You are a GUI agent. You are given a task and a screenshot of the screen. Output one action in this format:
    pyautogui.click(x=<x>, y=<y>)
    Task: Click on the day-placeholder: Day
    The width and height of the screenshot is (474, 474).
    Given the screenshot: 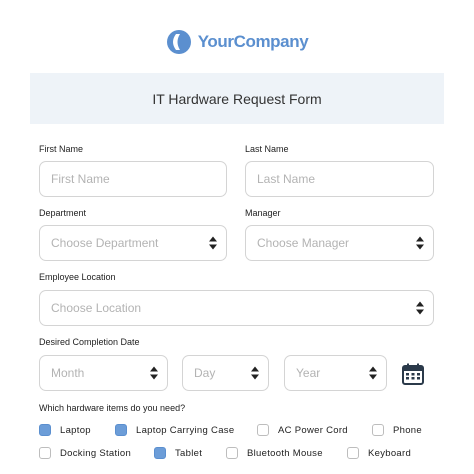 What is the action you would take?
    pyautogui.click(x=205, y=373)
    